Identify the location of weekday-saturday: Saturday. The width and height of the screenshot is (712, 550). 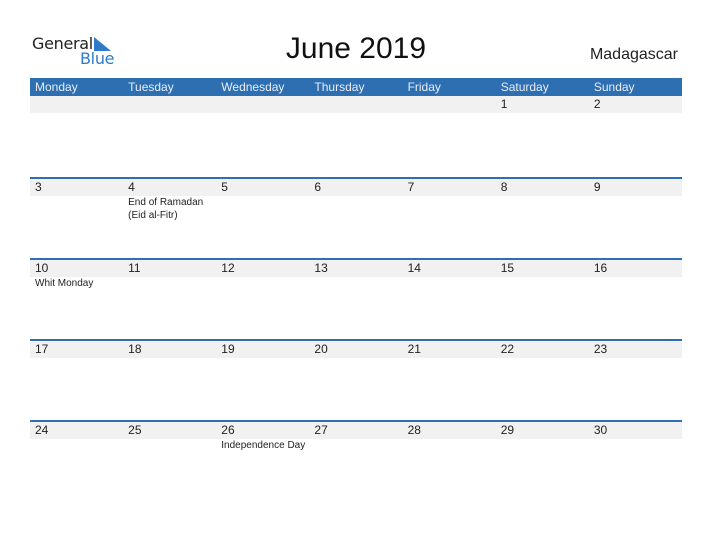
(524, 87).